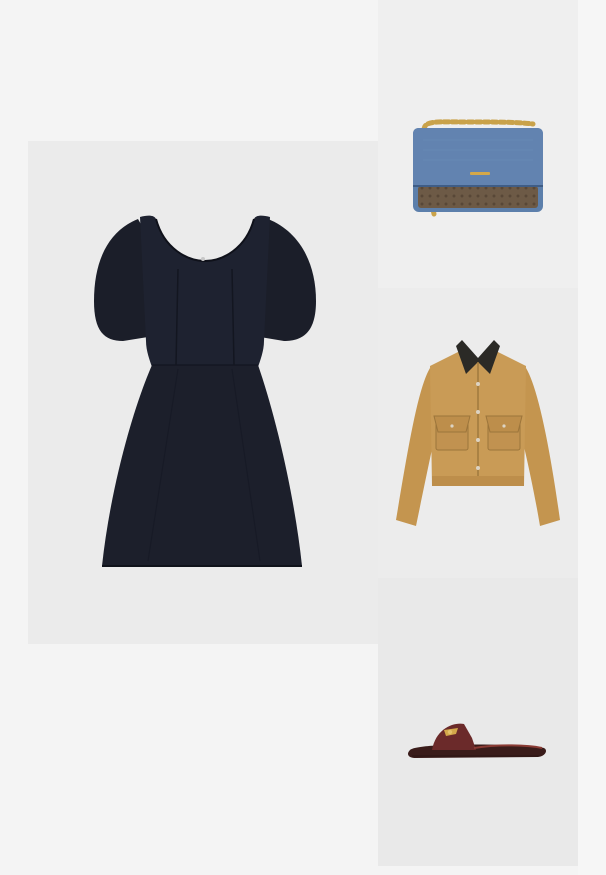 Image resolution: width=606 pixels, height=875 pixels. I want to click on bag-product-tile, so click(478, 144).